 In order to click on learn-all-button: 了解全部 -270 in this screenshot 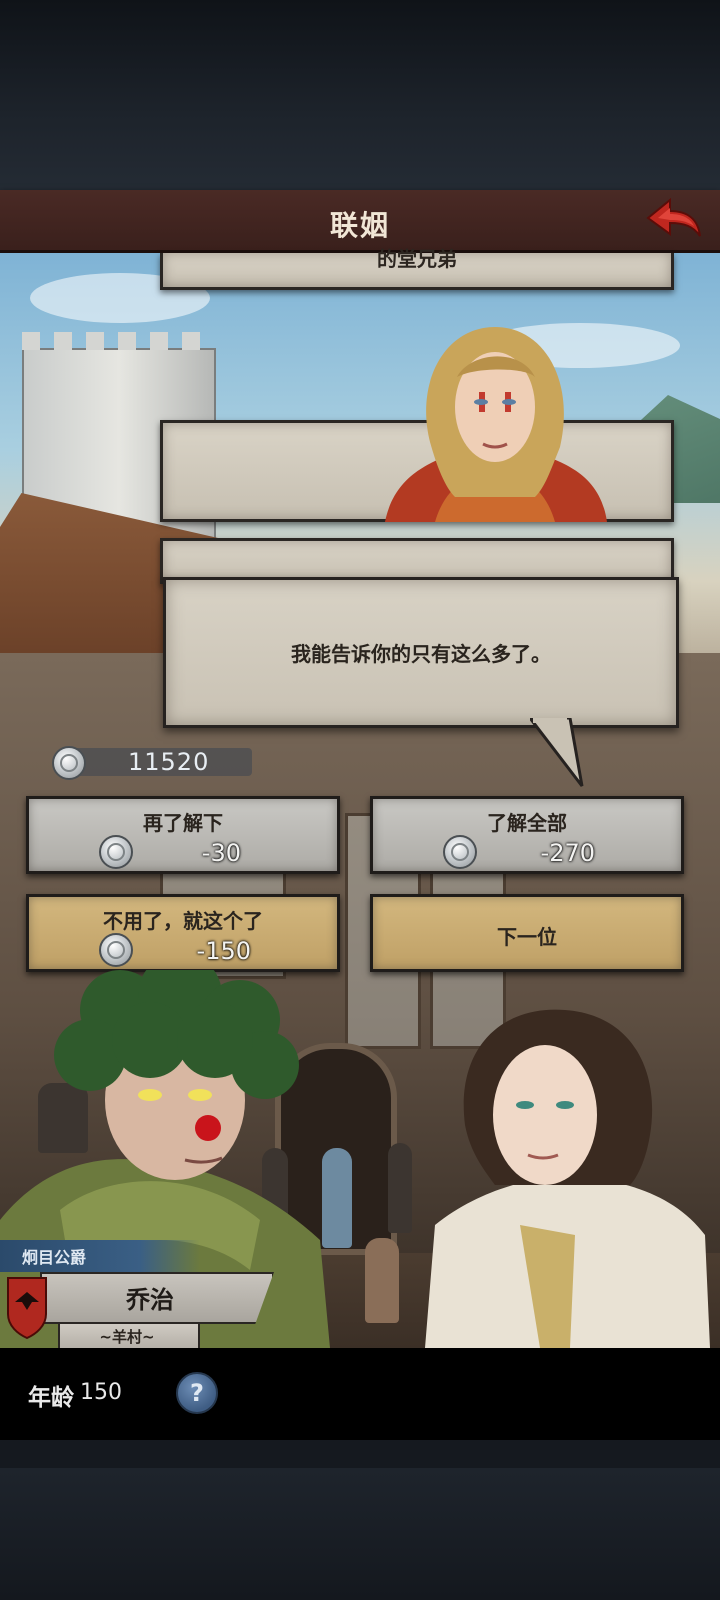, I will do `click(527, 835)`.